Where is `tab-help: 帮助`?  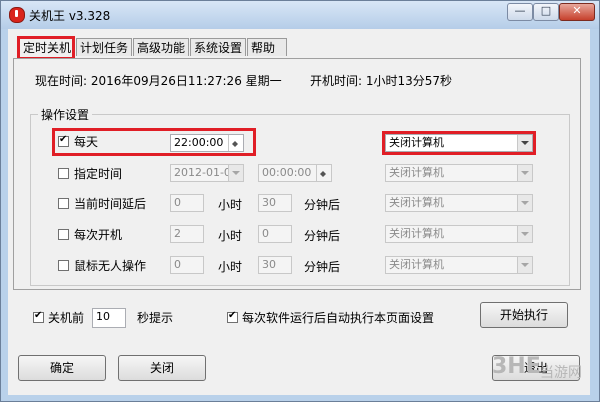
tab-help: 帮助 is located at coordinates (267, 47).